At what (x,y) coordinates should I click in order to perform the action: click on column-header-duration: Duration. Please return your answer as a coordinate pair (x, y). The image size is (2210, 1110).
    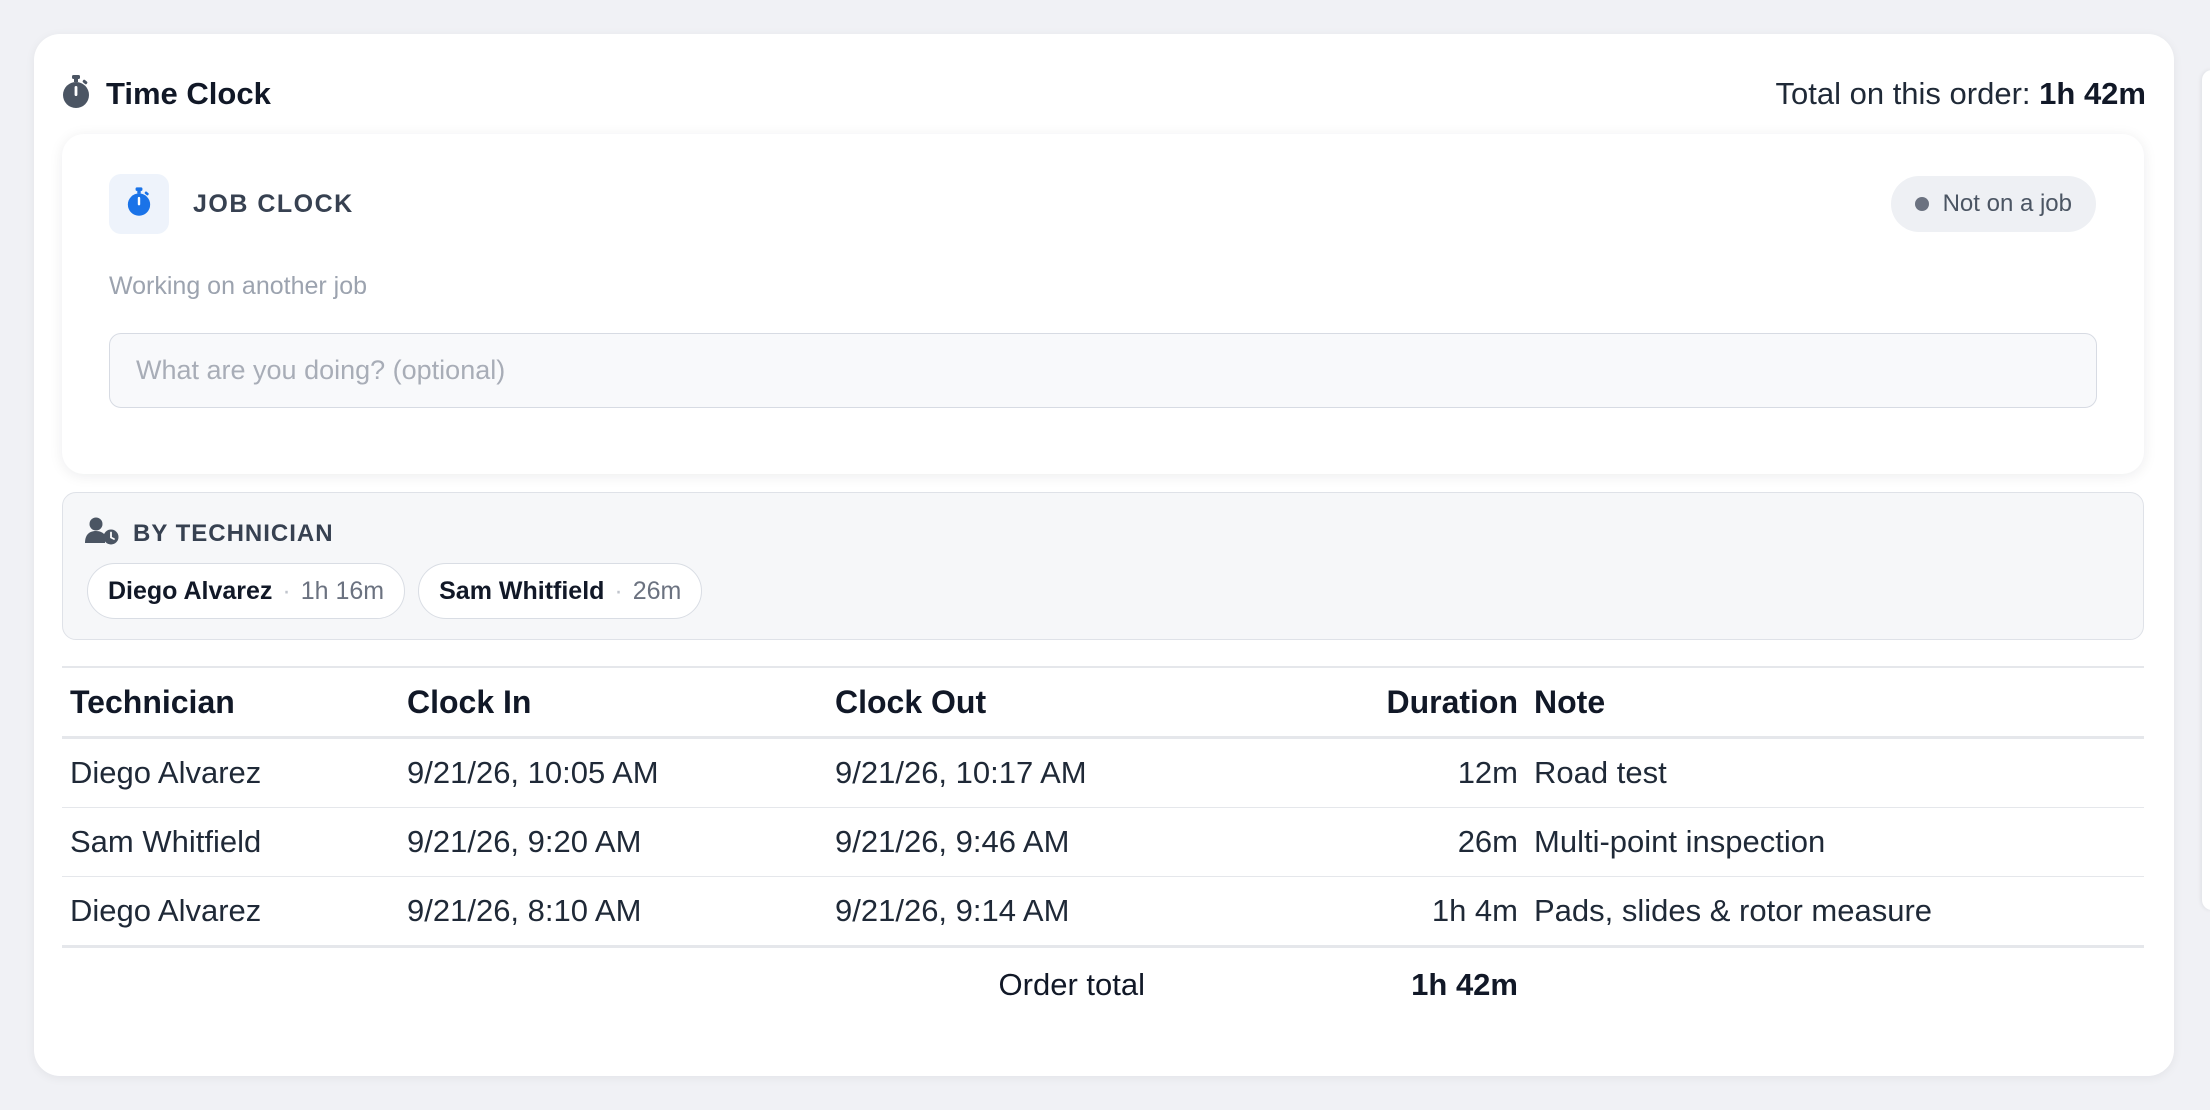
    Looking at the image, I should click on (1390, 703).